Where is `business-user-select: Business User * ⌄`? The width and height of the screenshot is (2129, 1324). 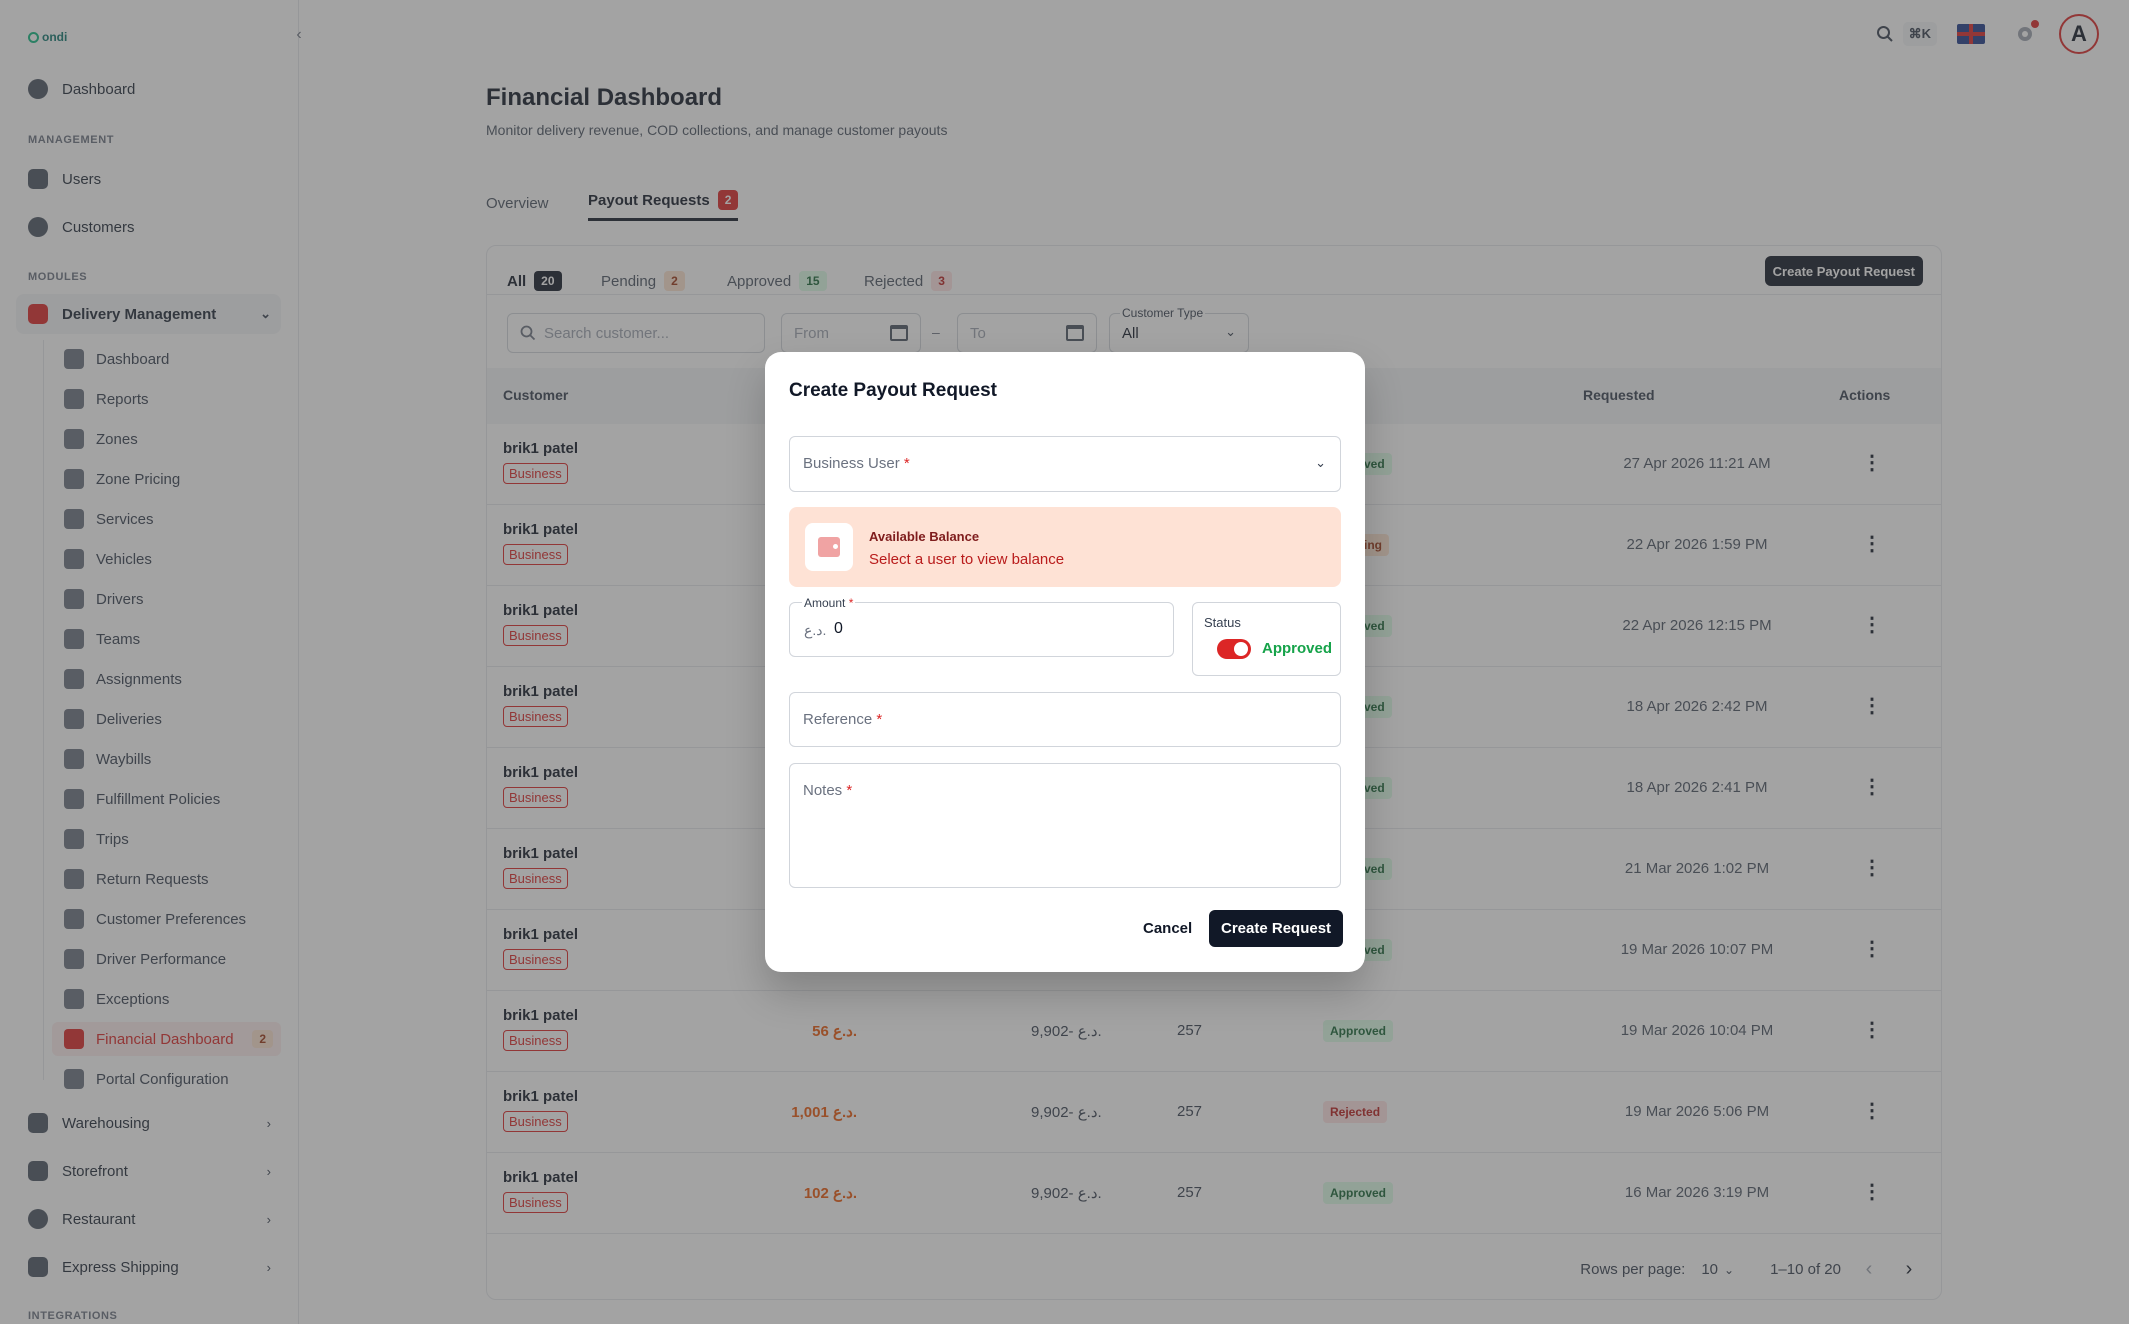
business-user-select: Business User * ⌄ is located at coordinates (1065, 464).